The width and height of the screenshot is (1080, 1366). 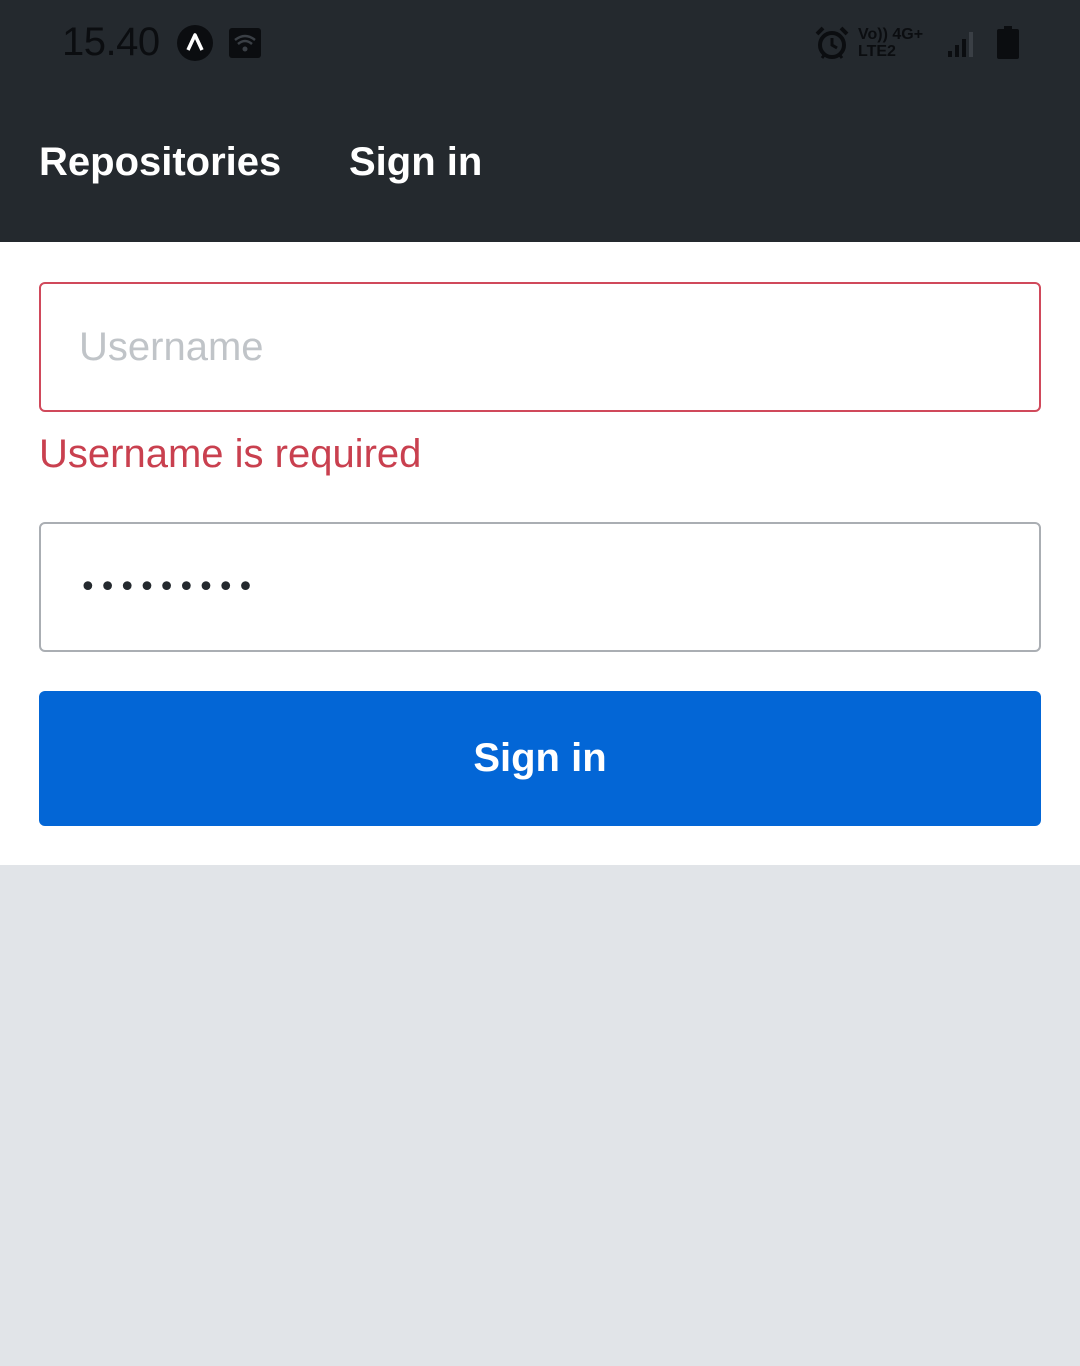 I want to click on tab-repositories: Repositories, so click(x=160, y=162).